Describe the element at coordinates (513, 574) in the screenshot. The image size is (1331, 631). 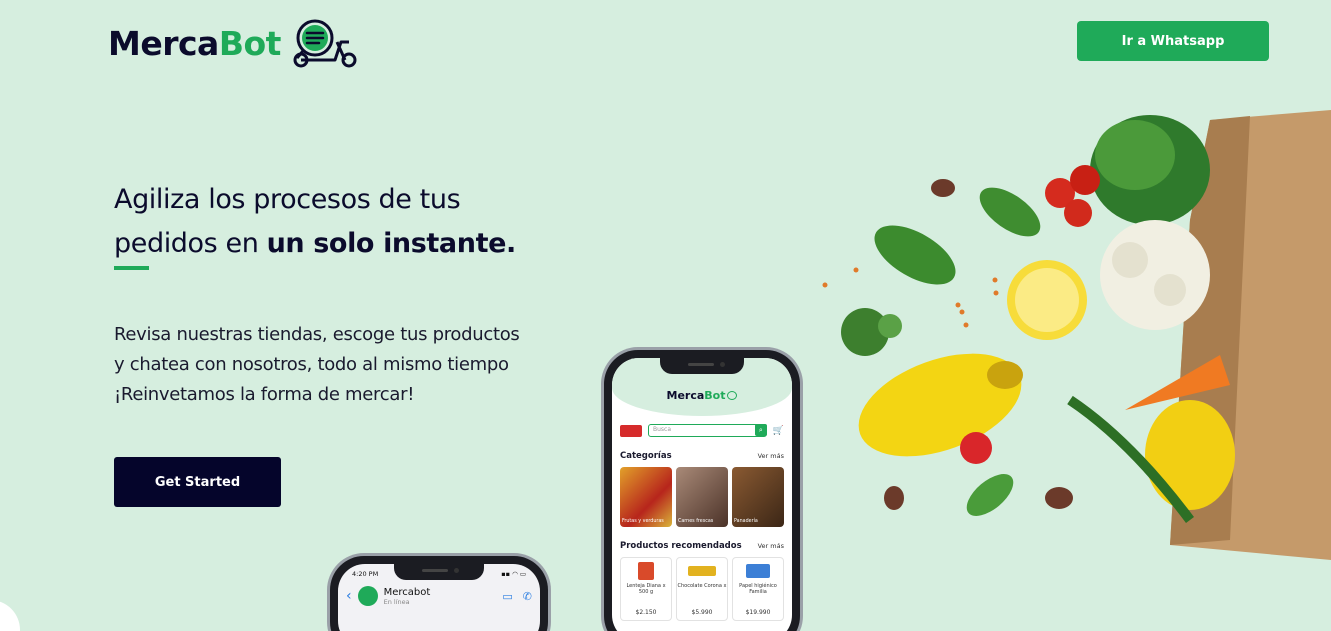
I see `status-icons: ▪▪ ◠ ▭` at that location.